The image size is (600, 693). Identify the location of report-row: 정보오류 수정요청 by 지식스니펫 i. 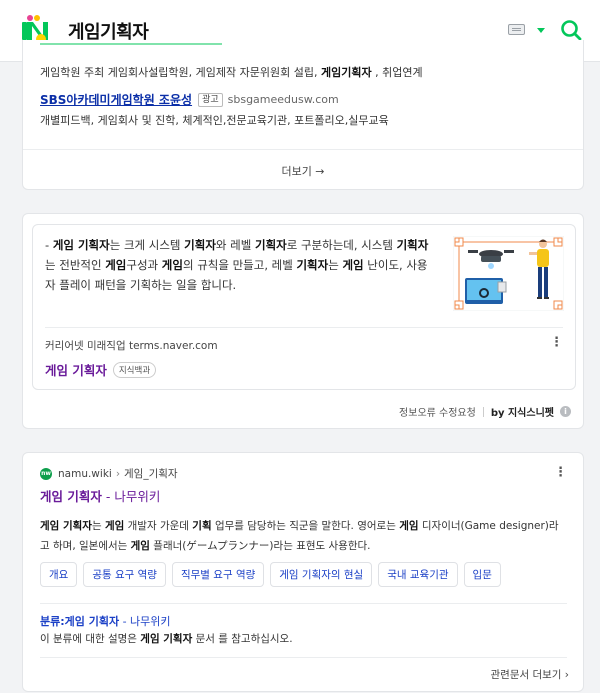
(485, 411).